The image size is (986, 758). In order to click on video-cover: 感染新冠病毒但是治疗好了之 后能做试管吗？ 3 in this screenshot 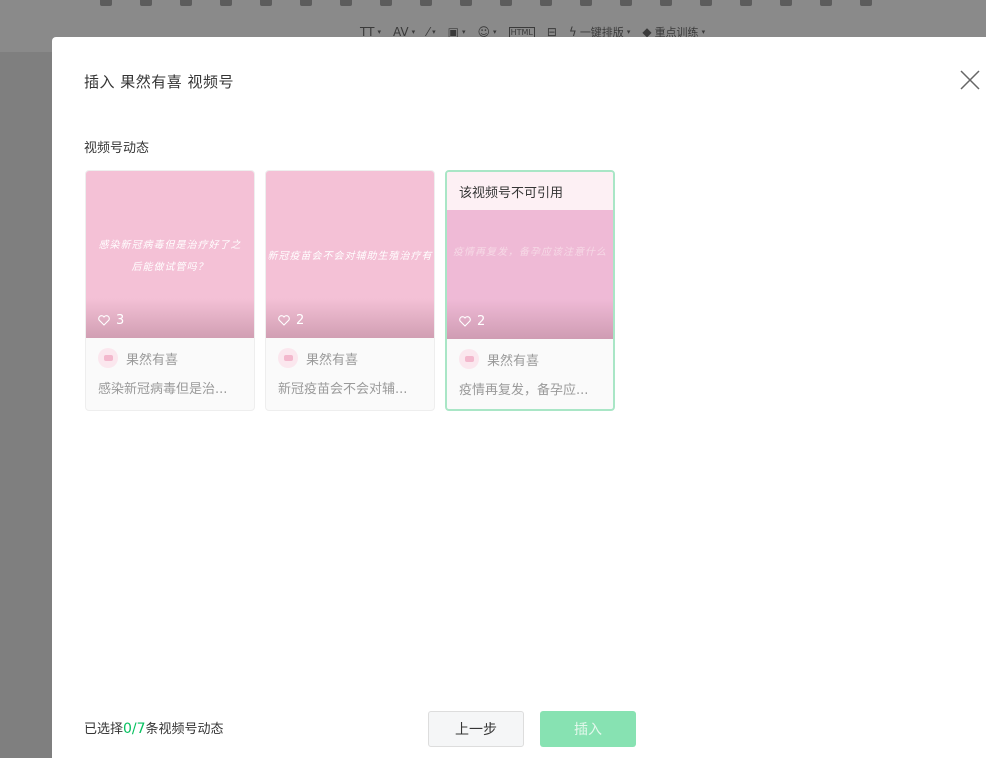, I will do `click(170, 254)`.